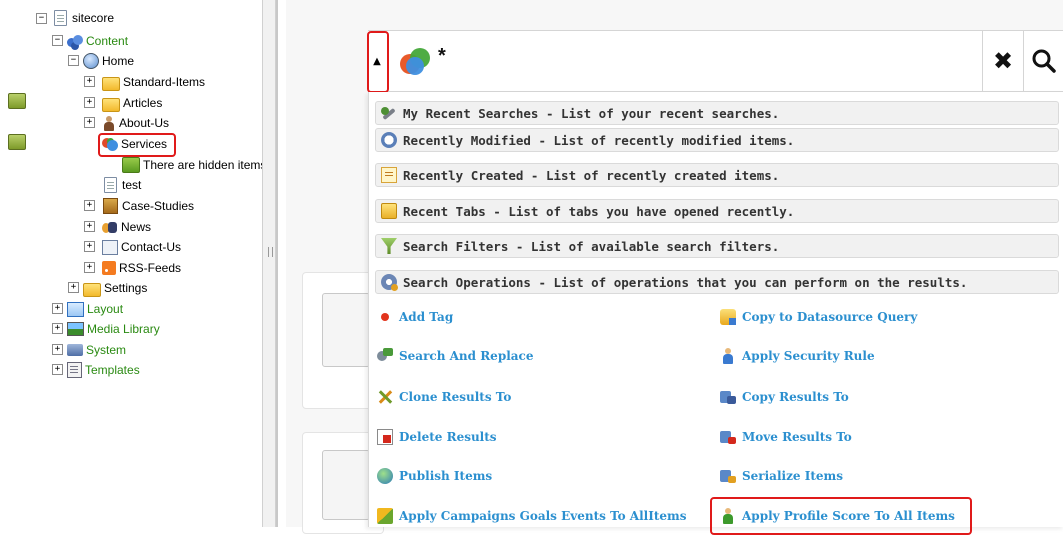 The image size is (1063, 535). I want to click on action-label: Apply Campaigns Goals Events To AllItems, so click(543, 516).